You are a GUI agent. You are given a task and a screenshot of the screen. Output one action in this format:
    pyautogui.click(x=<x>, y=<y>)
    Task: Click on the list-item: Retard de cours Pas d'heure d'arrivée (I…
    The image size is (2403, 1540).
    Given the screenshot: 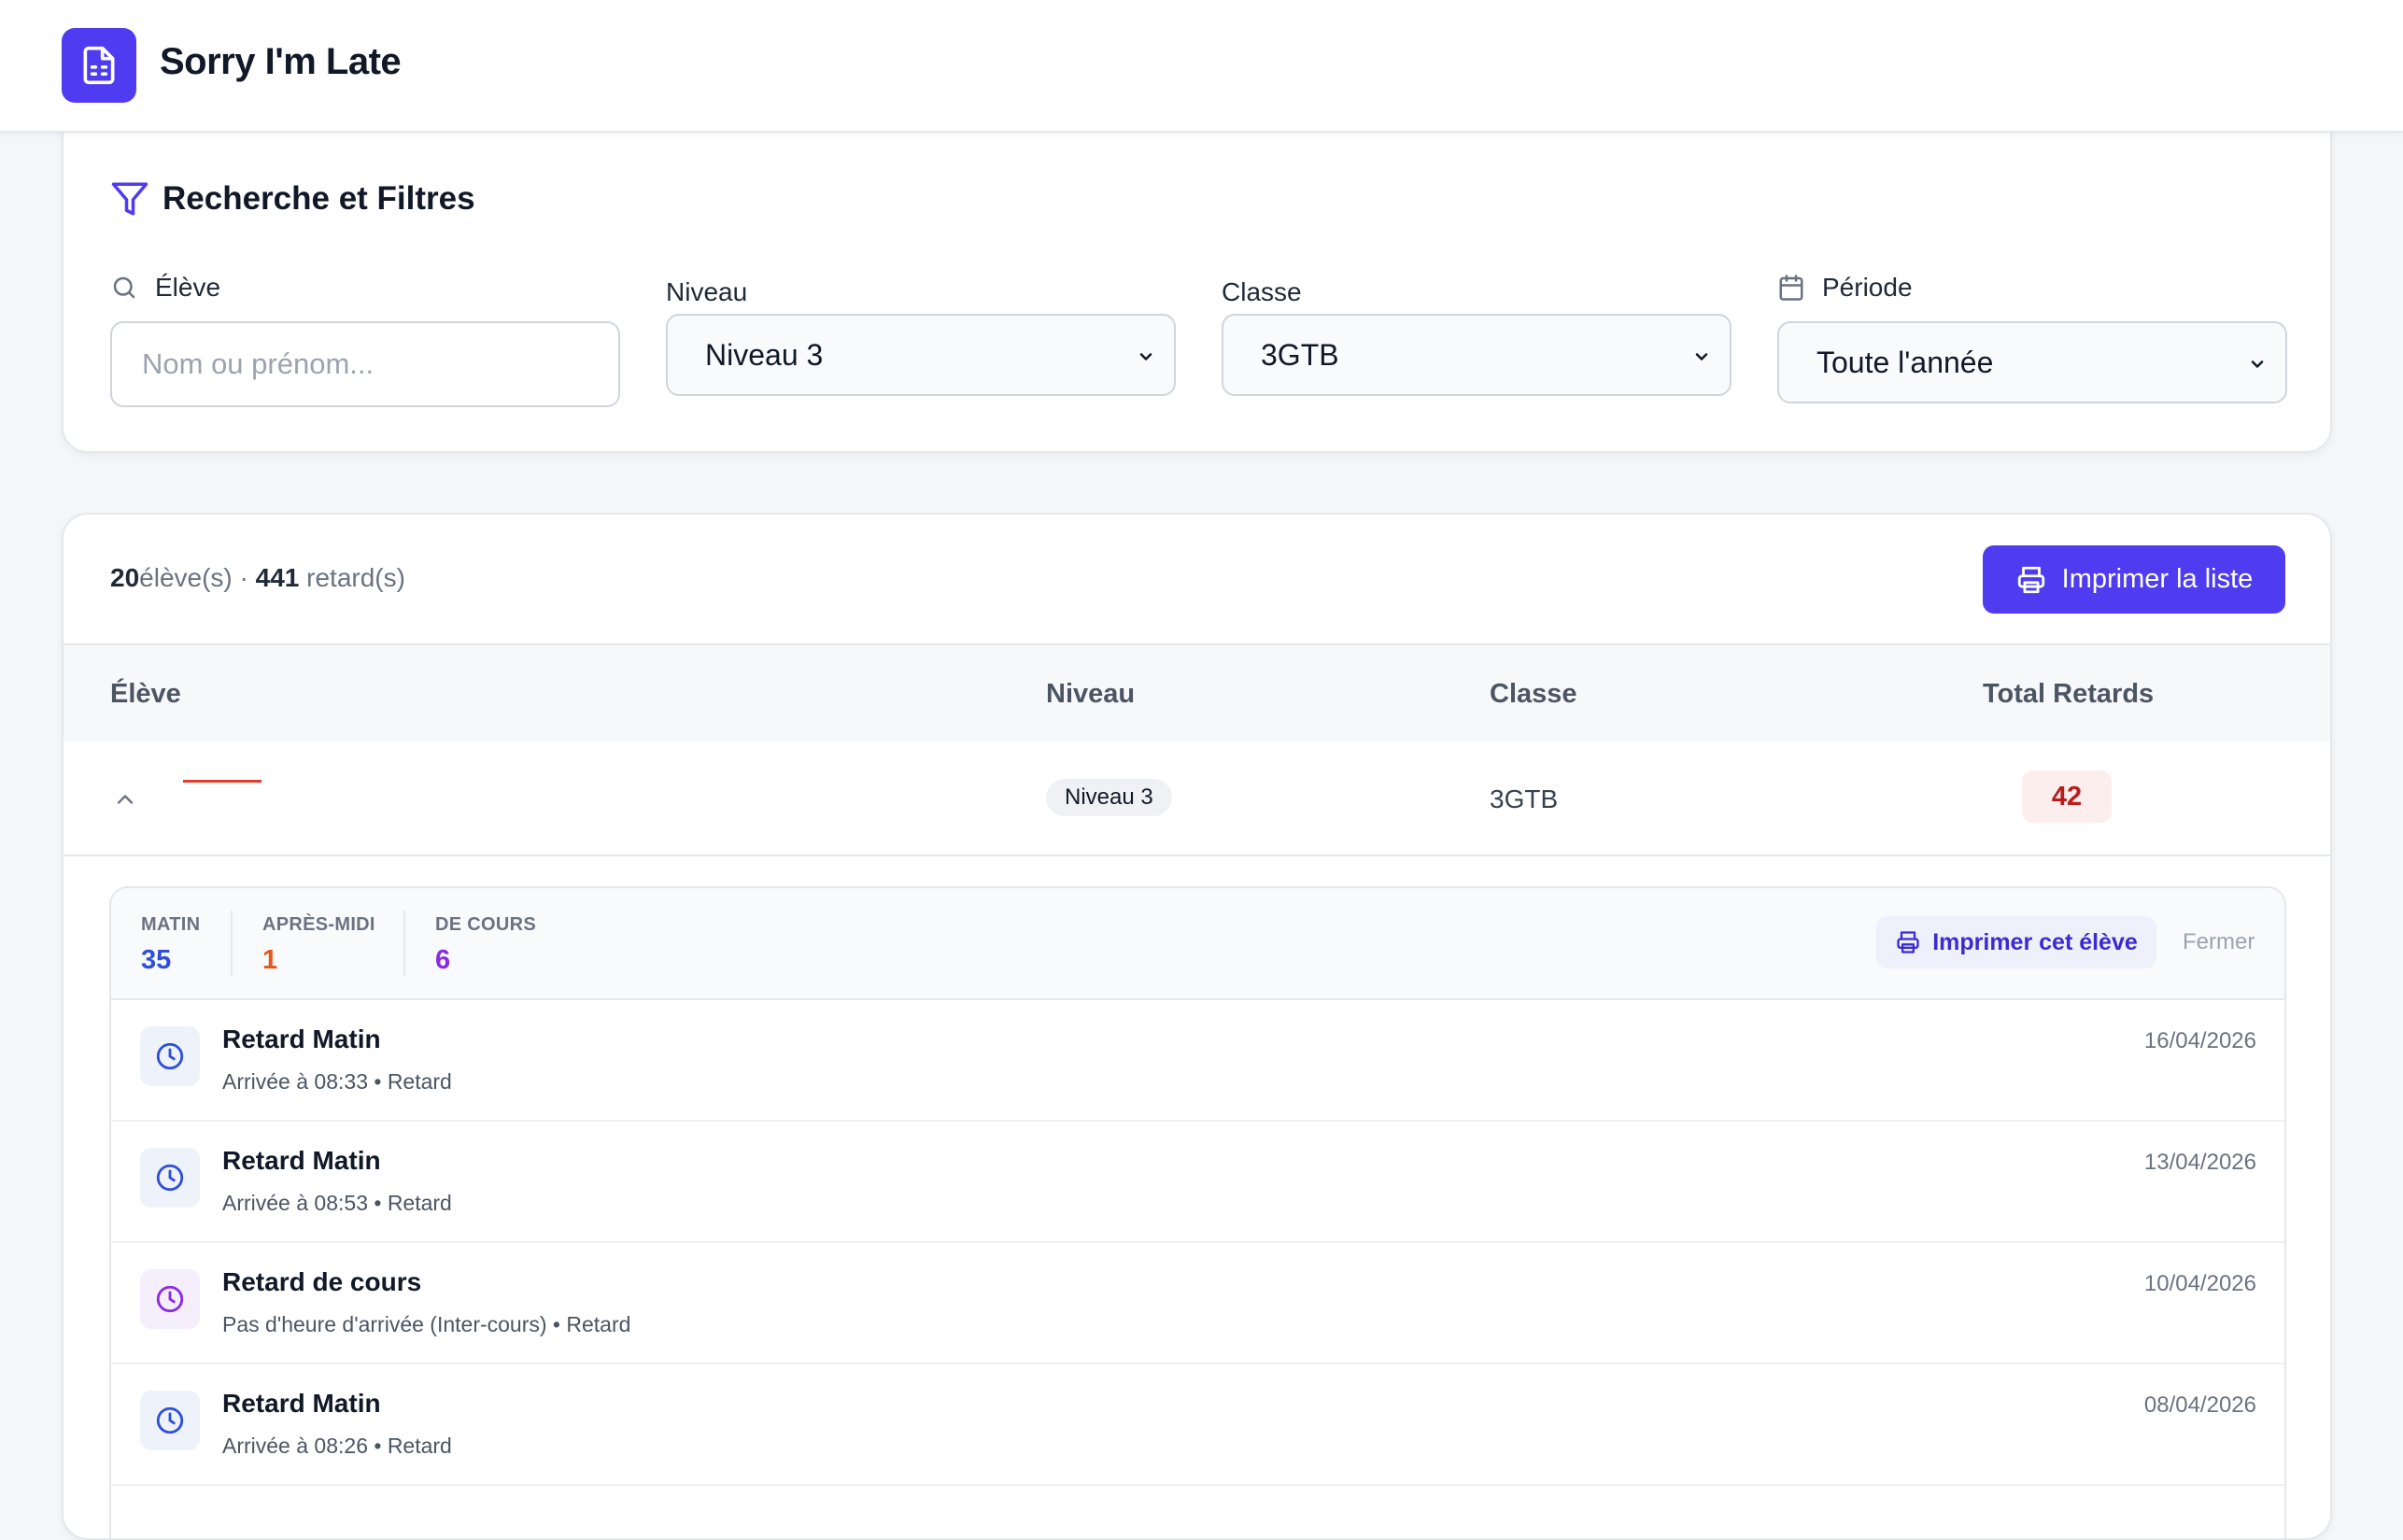 What is the action you would take?
    pyautogui.click(x=1197, y=1303)
    